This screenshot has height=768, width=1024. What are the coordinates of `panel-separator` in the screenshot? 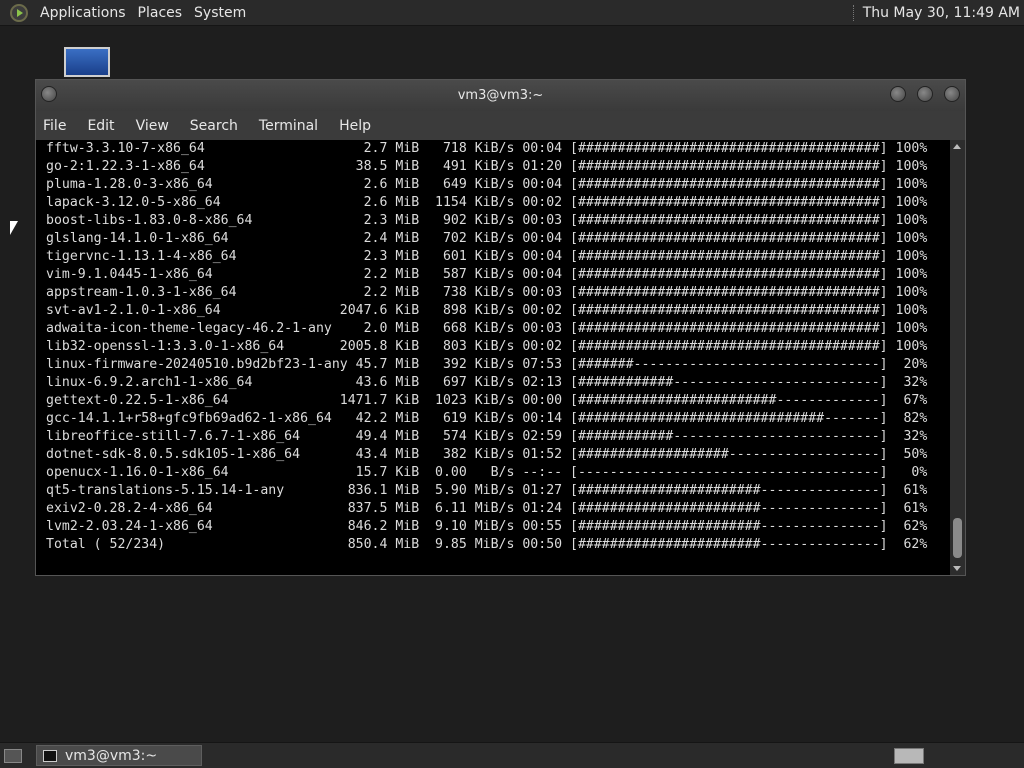 It's located at (853, 12).